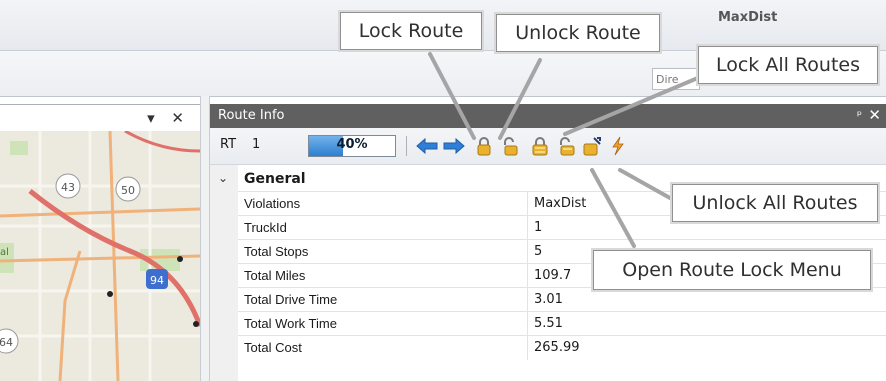 The image size is (886, 381). What do you see at coordinates (275, 179) in the screenshot?
I see `section-title: General` at bounding box center [275, 179].